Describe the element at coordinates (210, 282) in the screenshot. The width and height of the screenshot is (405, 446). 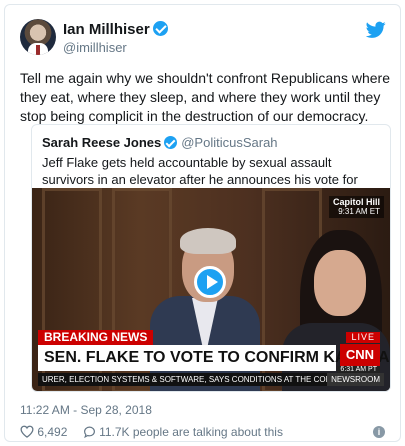
I see `play-icon` at that location.